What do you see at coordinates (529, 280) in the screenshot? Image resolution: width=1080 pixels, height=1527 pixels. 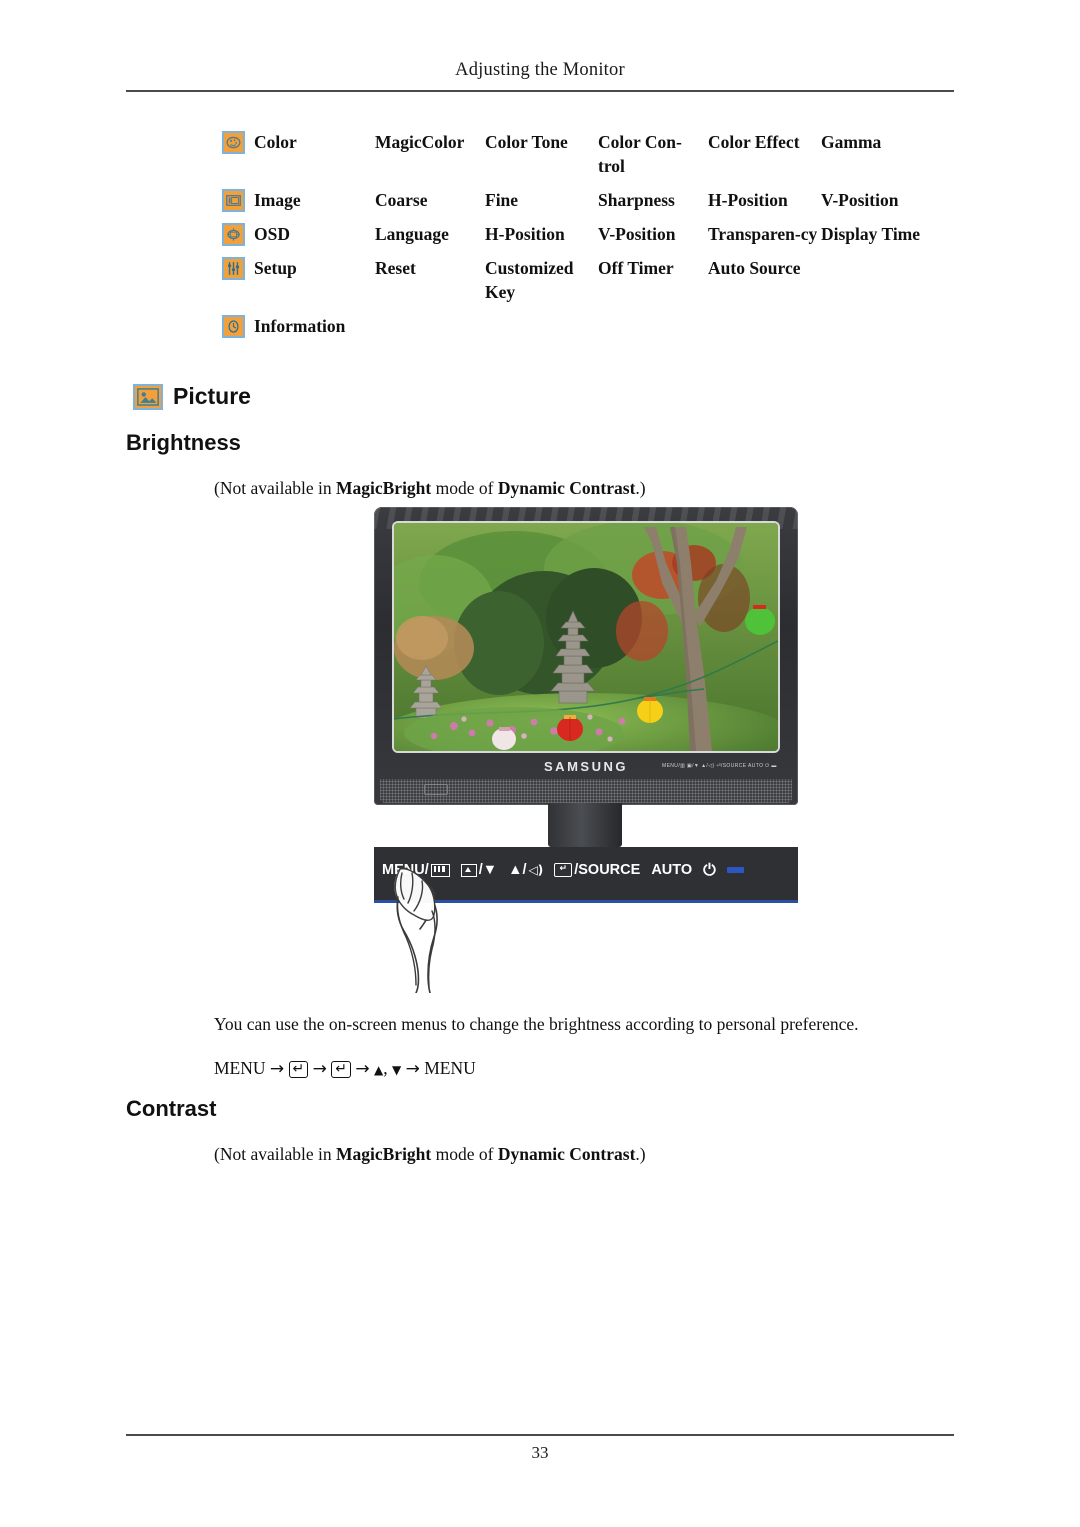 I see `menu-item: Customized Key` at bounding box center [529, 280].